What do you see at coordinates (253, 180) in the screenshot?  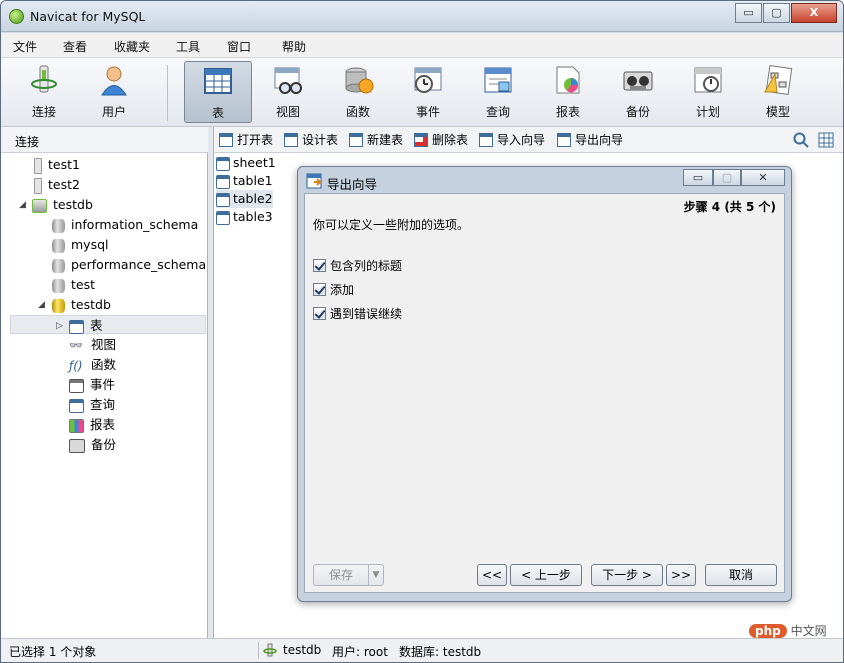 I see `object-label: table1` at bounding box center [253, 180].